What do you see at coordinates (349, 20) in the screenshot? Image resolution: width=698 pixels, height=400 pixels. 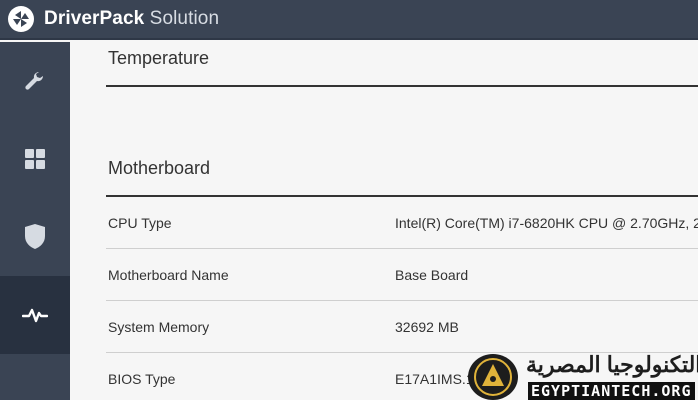 I see `title-bar: DriverPack Solution` at bounding box center [349, 20].